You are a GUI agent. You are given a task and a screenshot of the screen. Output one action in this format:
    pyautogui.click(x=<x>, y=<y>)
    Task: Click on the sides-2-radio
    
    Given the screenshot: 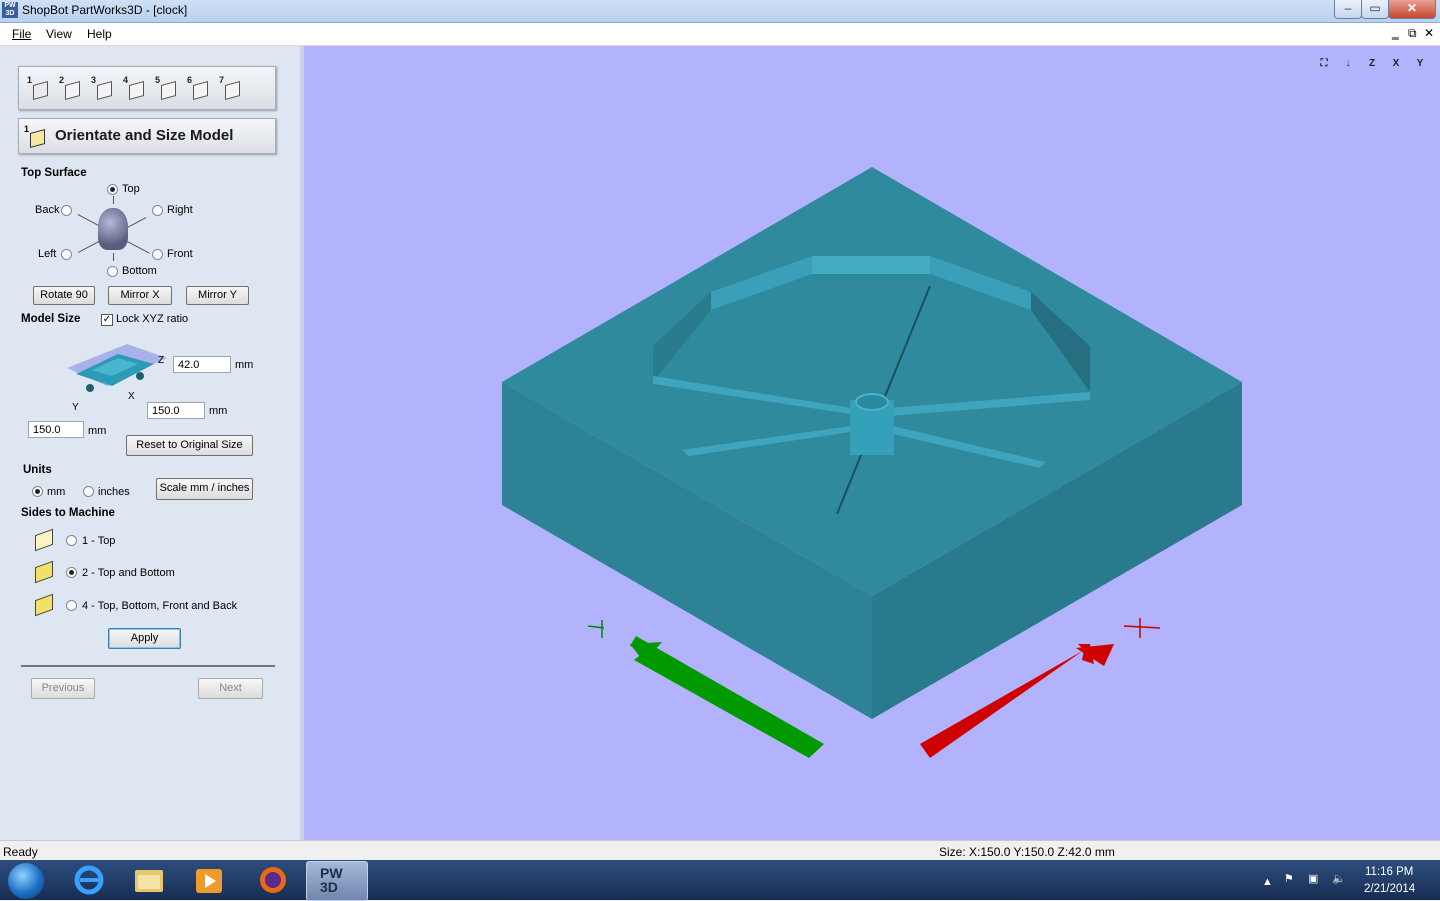 What is the action you would take?
    pyautogui.click(x=71, y=572)
    